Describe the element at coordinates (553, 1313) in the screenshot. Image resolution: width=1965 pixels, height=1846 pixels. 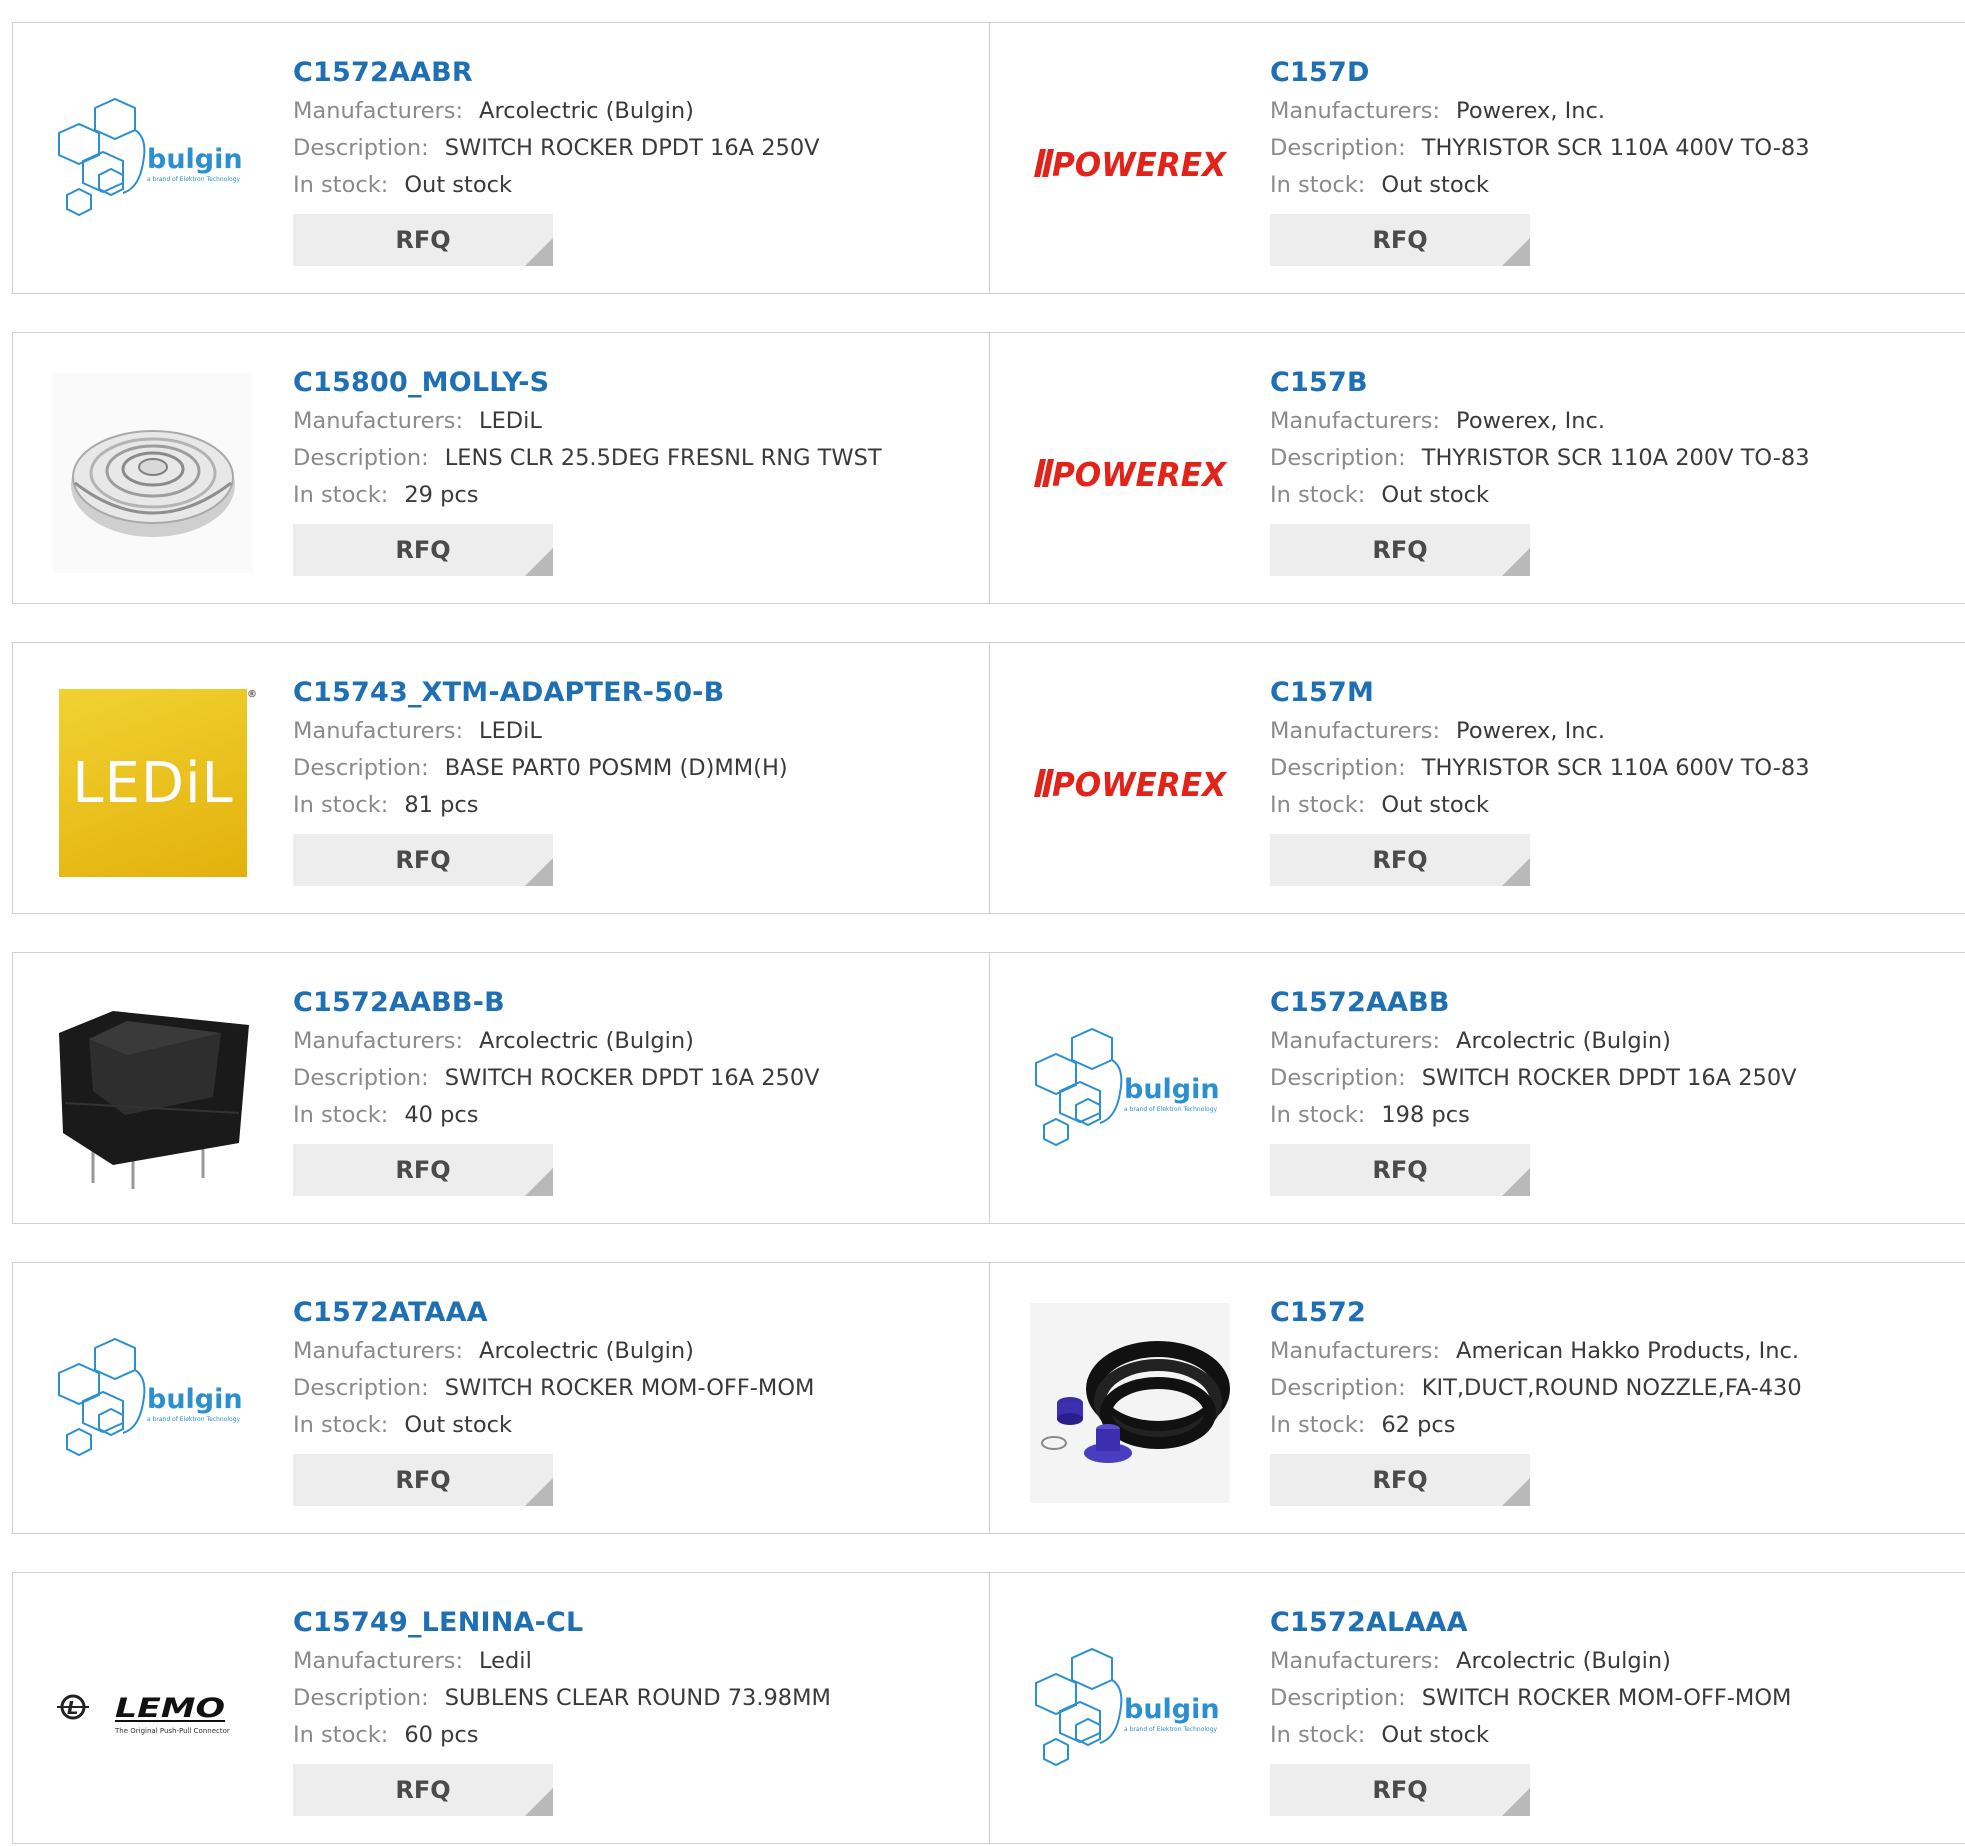
I see `part-number-link: C1572ATAAA` at that location.